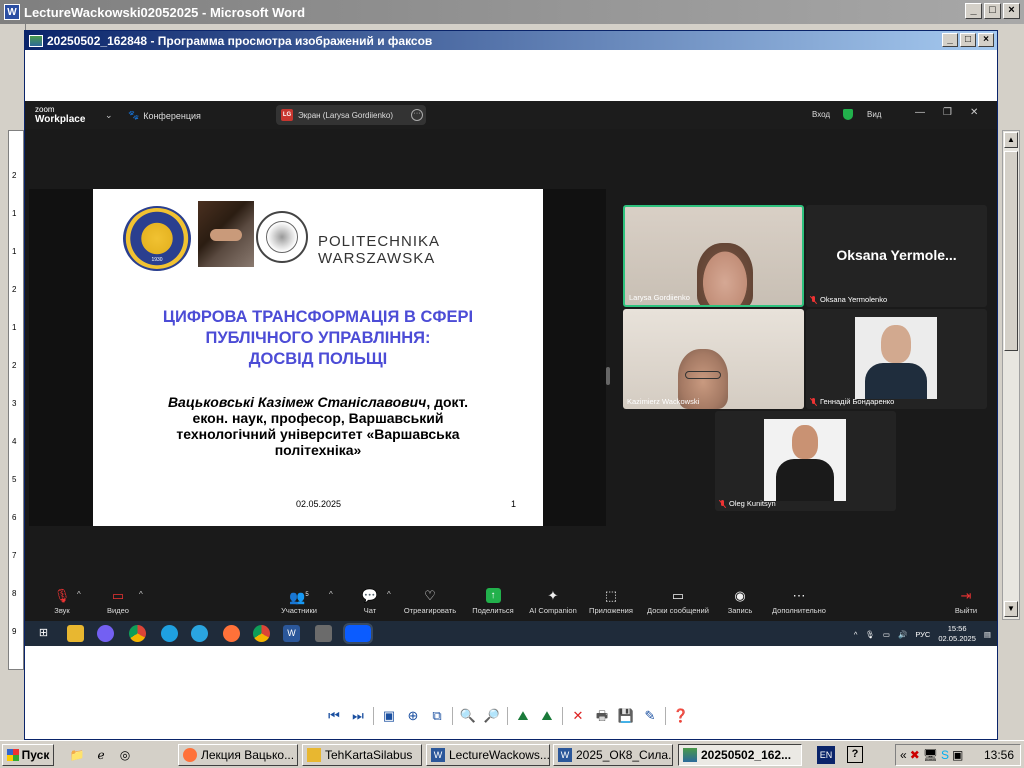  Describe the element at coordinates (64, 601) in the screenshot. I see `audio-button: 🎙 Звук ^` at that location.